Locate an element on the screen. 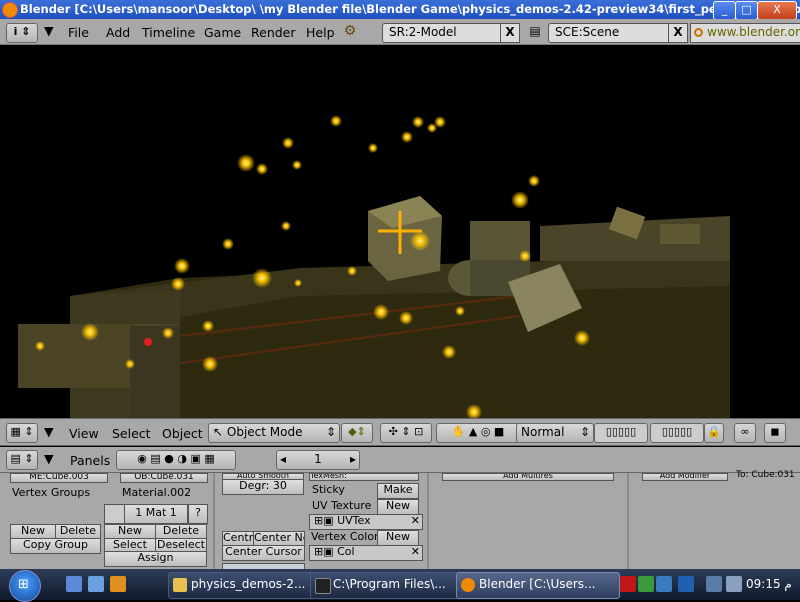 This screenshot has width=800, height=602. info-icon: i ⇕ is located at coordinates (22, 31).